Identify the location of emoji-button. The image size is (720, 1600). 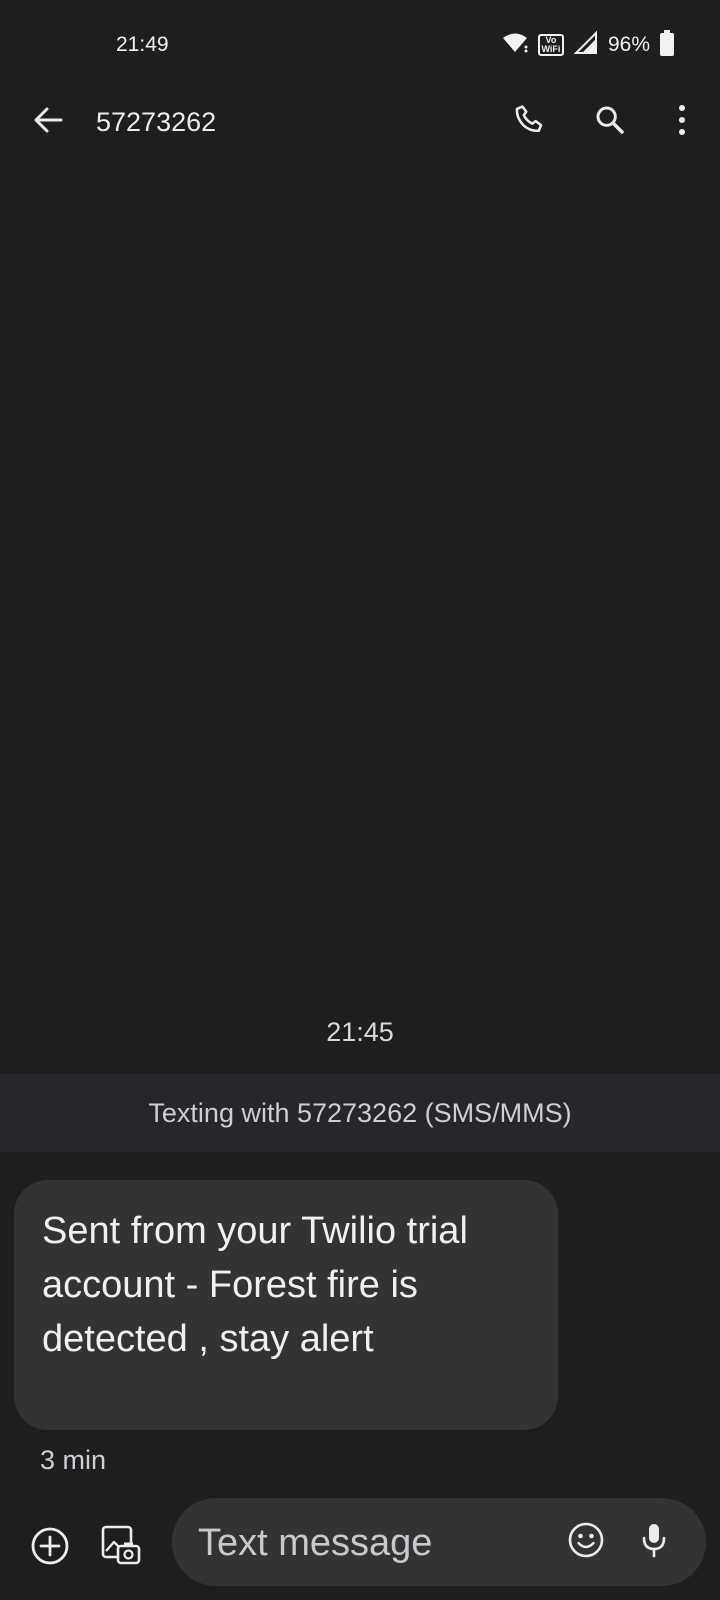
(586, 1542).